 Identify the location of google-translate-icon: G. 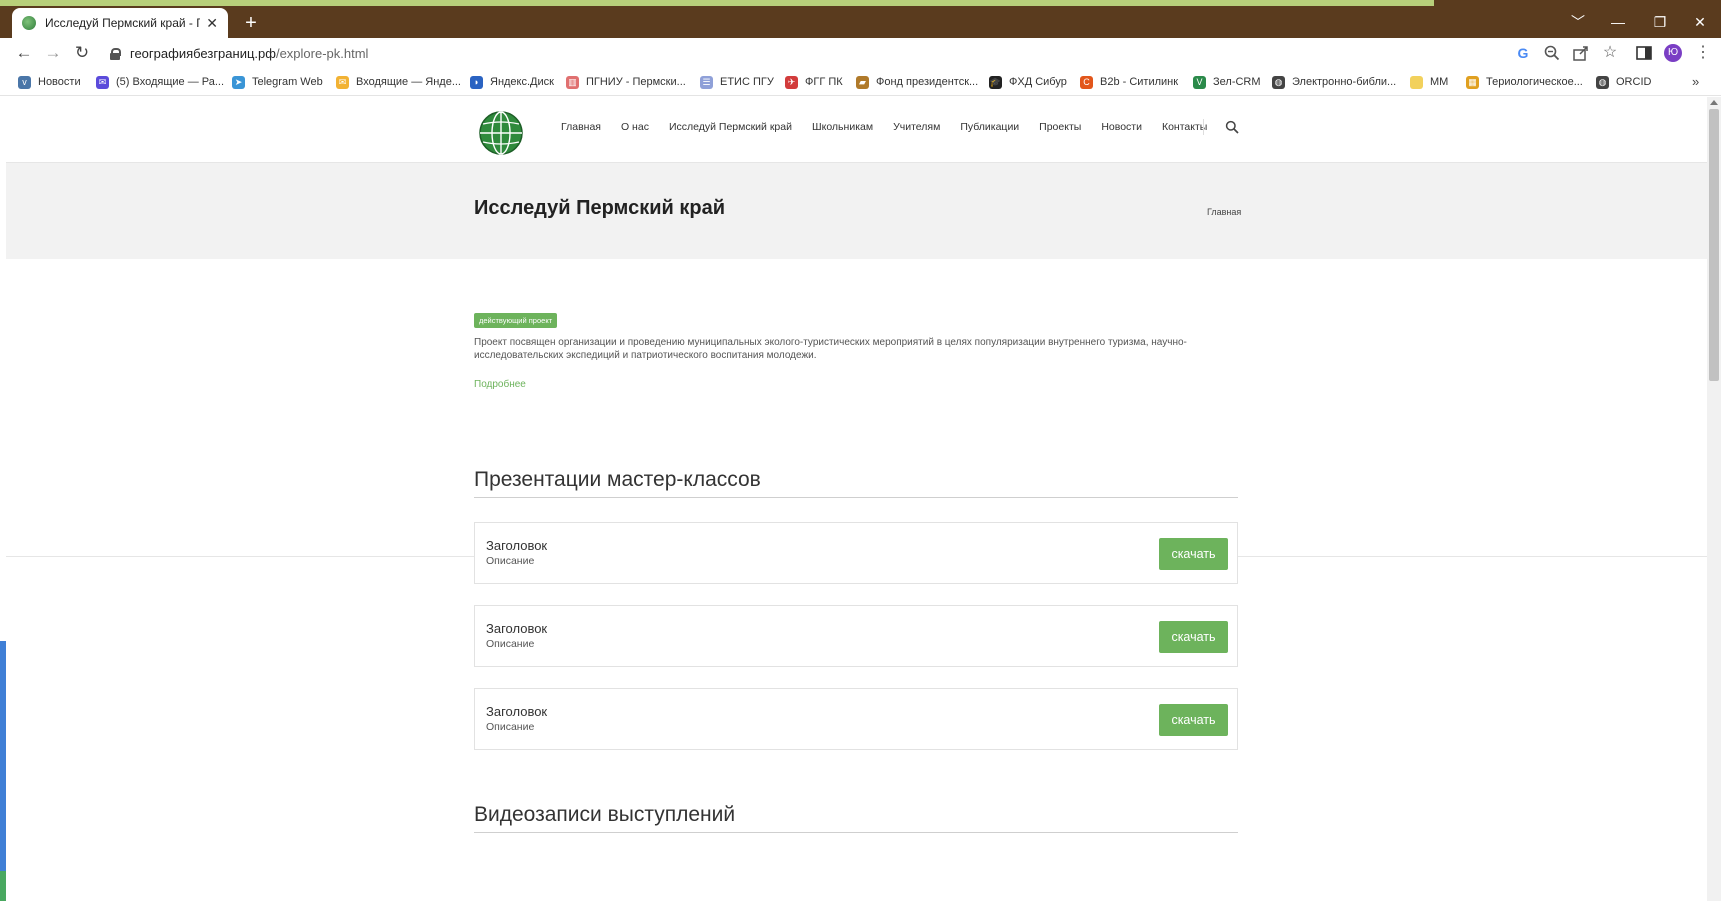
(1523, 53).